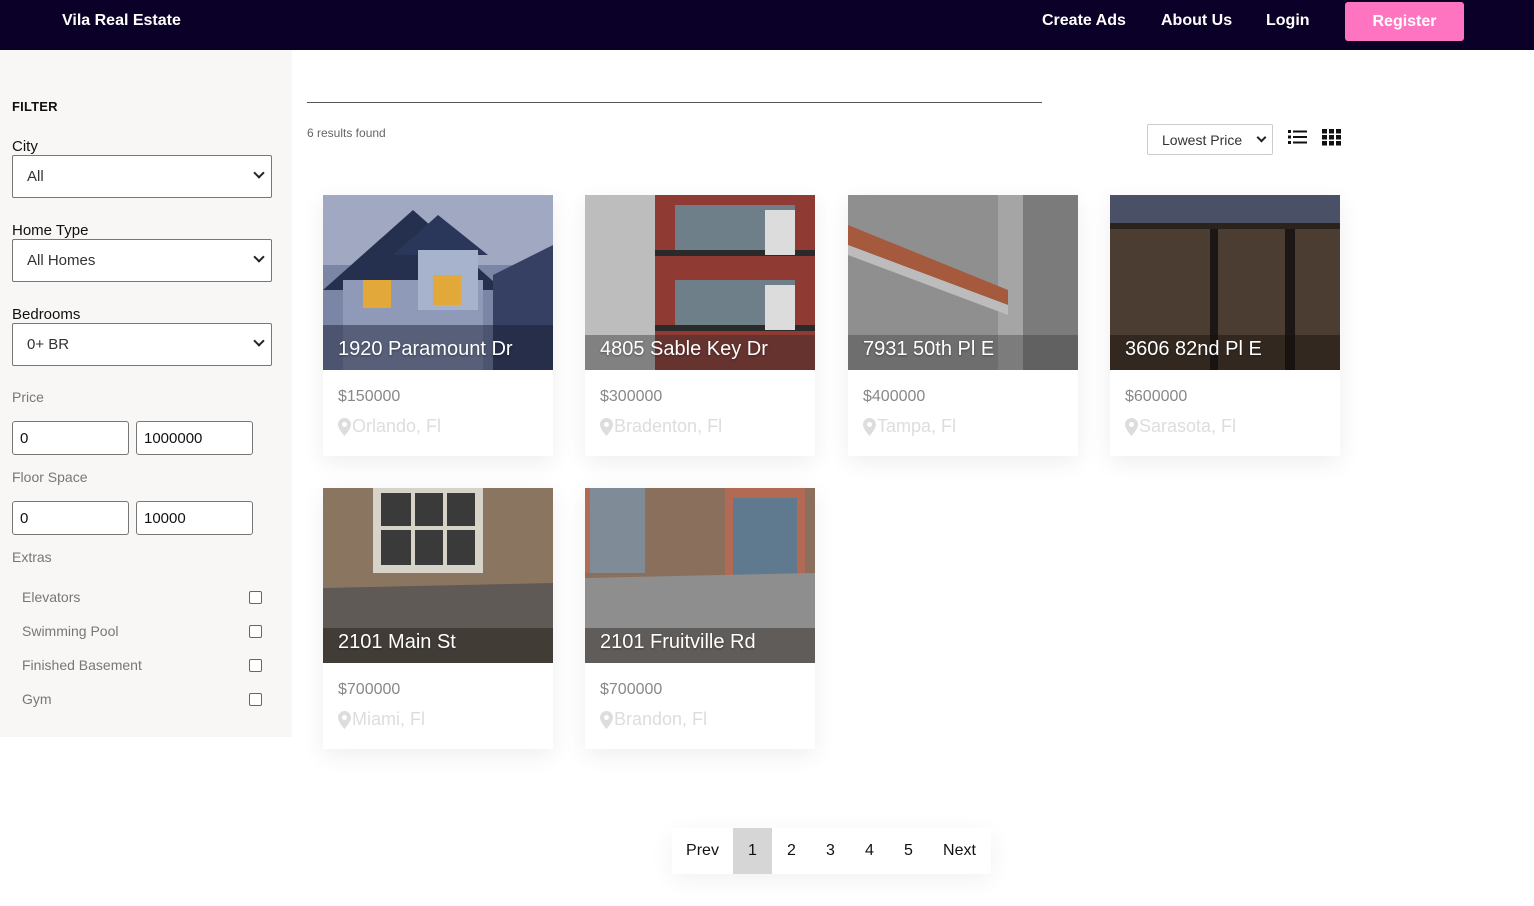 The image size is (1534, 906). What do you see at coordinates (194, 438) in the screenshot?
I see `price-max-input: 1000000` at bounding box center [194, 438].